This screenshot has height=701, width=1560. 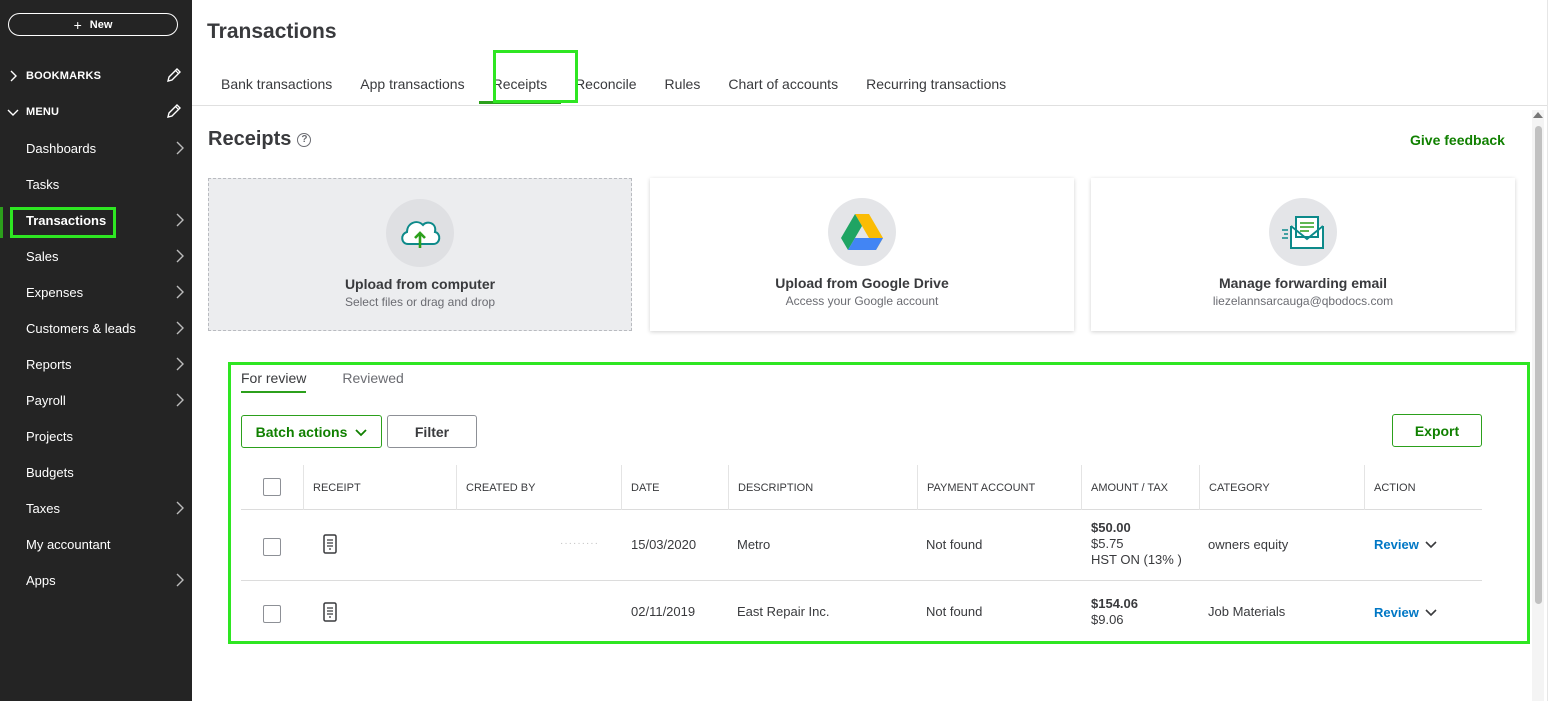 I want to click on review-tabs: For review Reviewed, so click(x=322, y=381).